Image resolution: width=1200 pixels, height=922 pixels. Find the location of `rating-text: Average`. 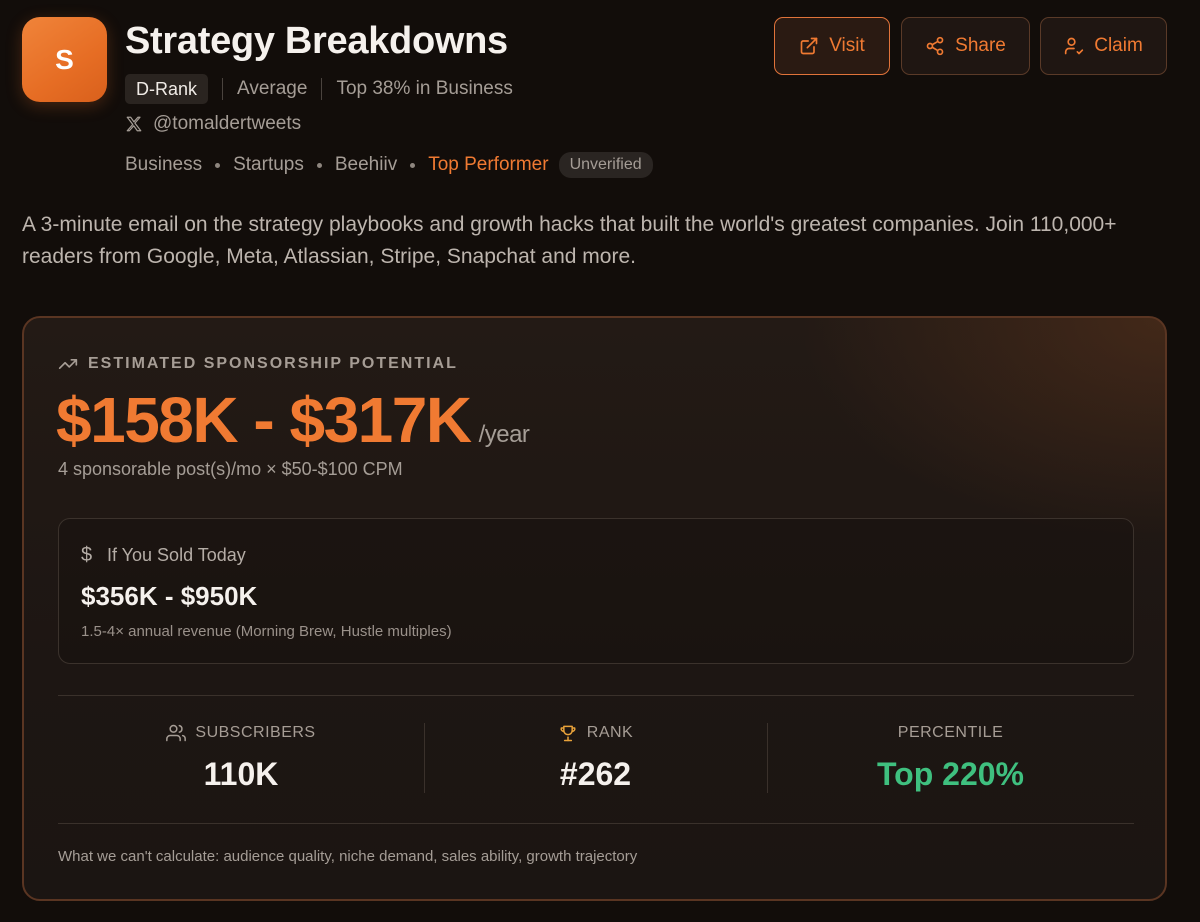

rating-text: Average is located at coordinates (272, 88).